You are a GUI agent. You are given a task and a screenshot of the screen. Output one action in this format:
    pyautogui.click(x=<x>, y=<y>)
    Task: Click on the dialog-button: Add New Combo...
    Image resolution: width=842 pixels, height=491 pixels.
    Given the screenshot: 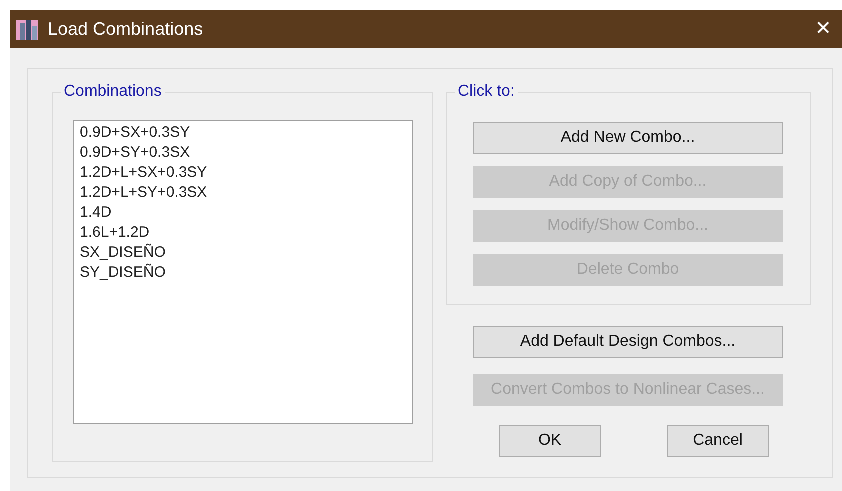 What is the action you would take?
    pyautogui.click(x=628, y=138)
    